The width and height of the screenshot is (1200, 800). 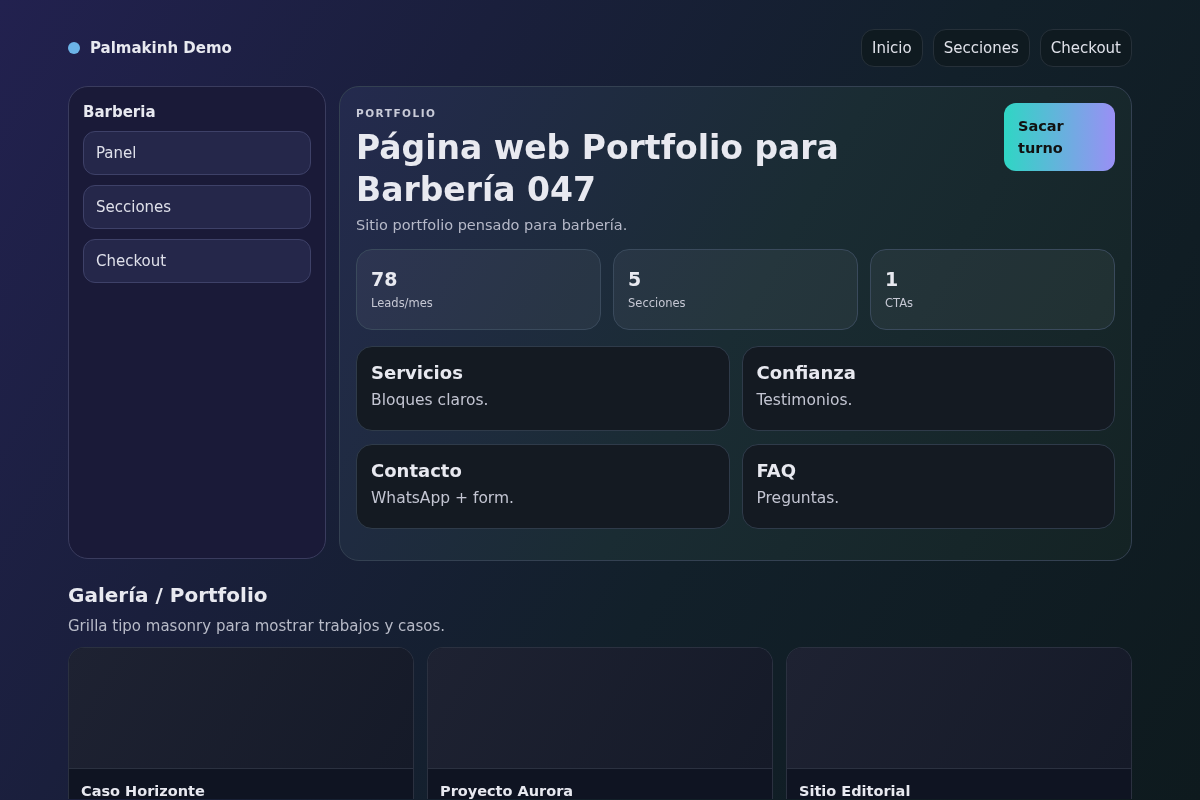 I want to click on stat-label: Secciones, so click(x=657, y=303).